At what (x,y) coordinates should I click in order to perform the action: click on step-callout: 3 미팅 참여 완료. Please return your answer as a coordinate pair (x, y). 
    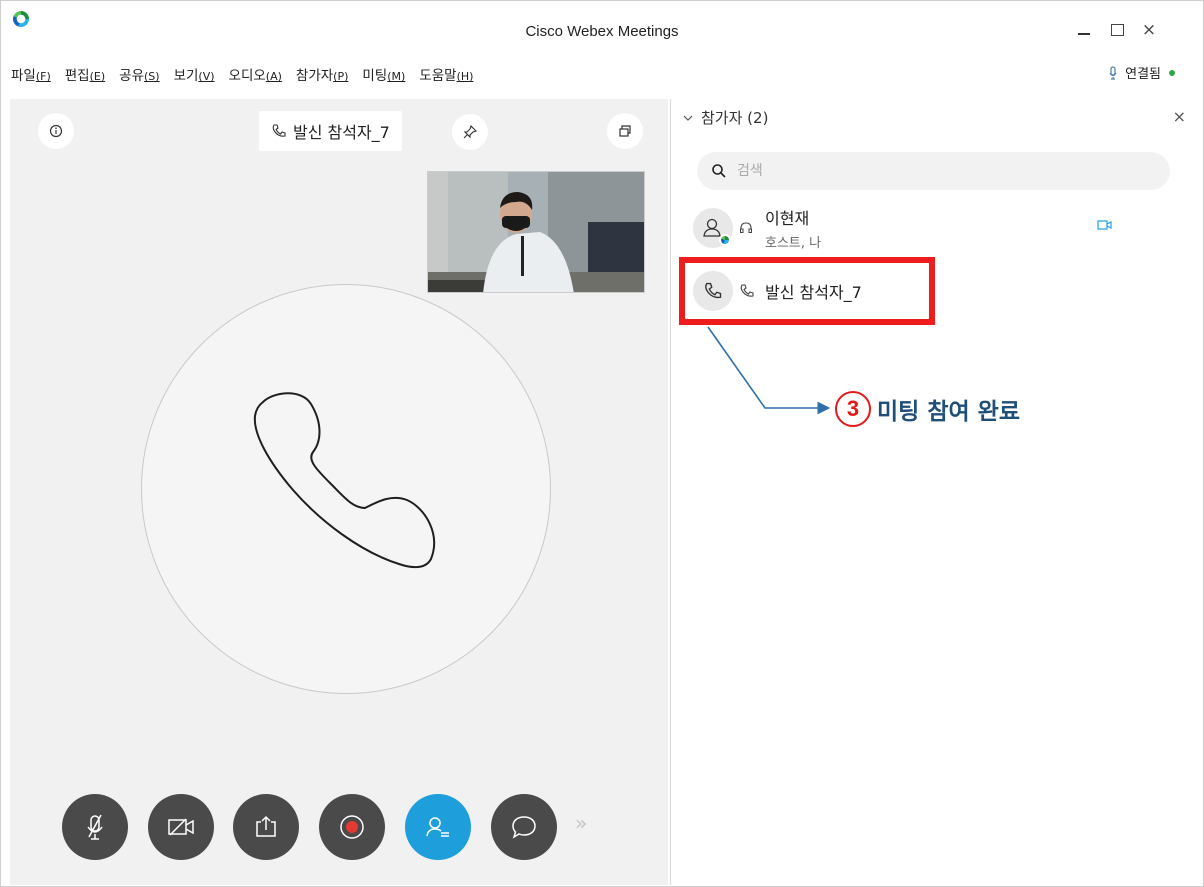
    Looking at the image, I should click on (927, 409).